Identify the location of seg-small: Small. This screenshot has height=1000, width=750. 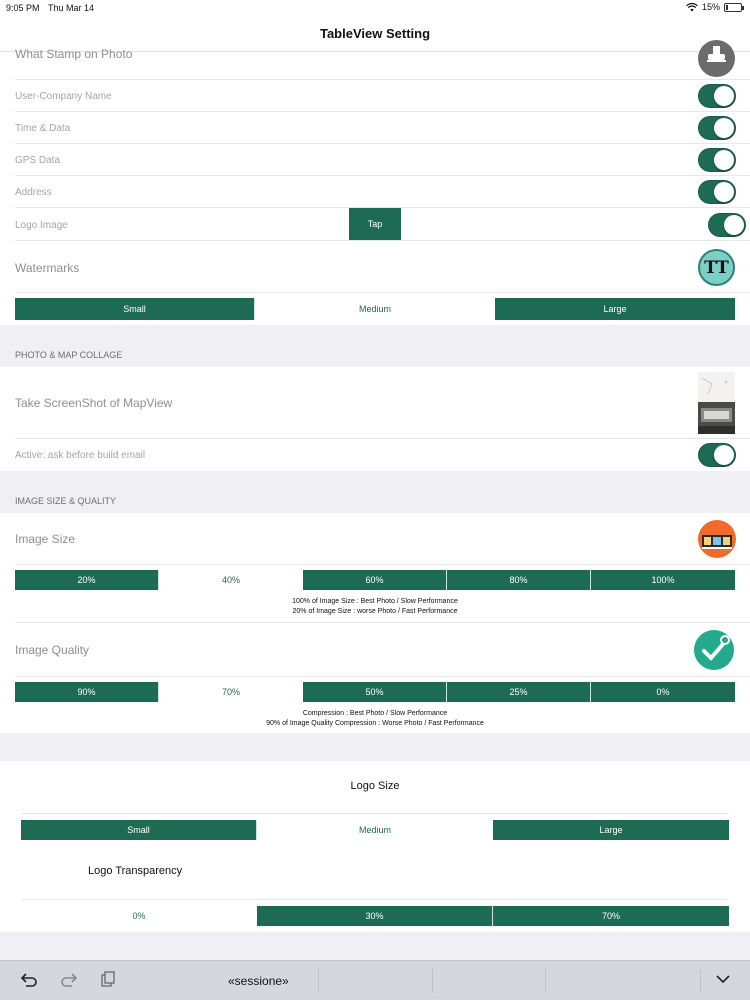
(135, 309).